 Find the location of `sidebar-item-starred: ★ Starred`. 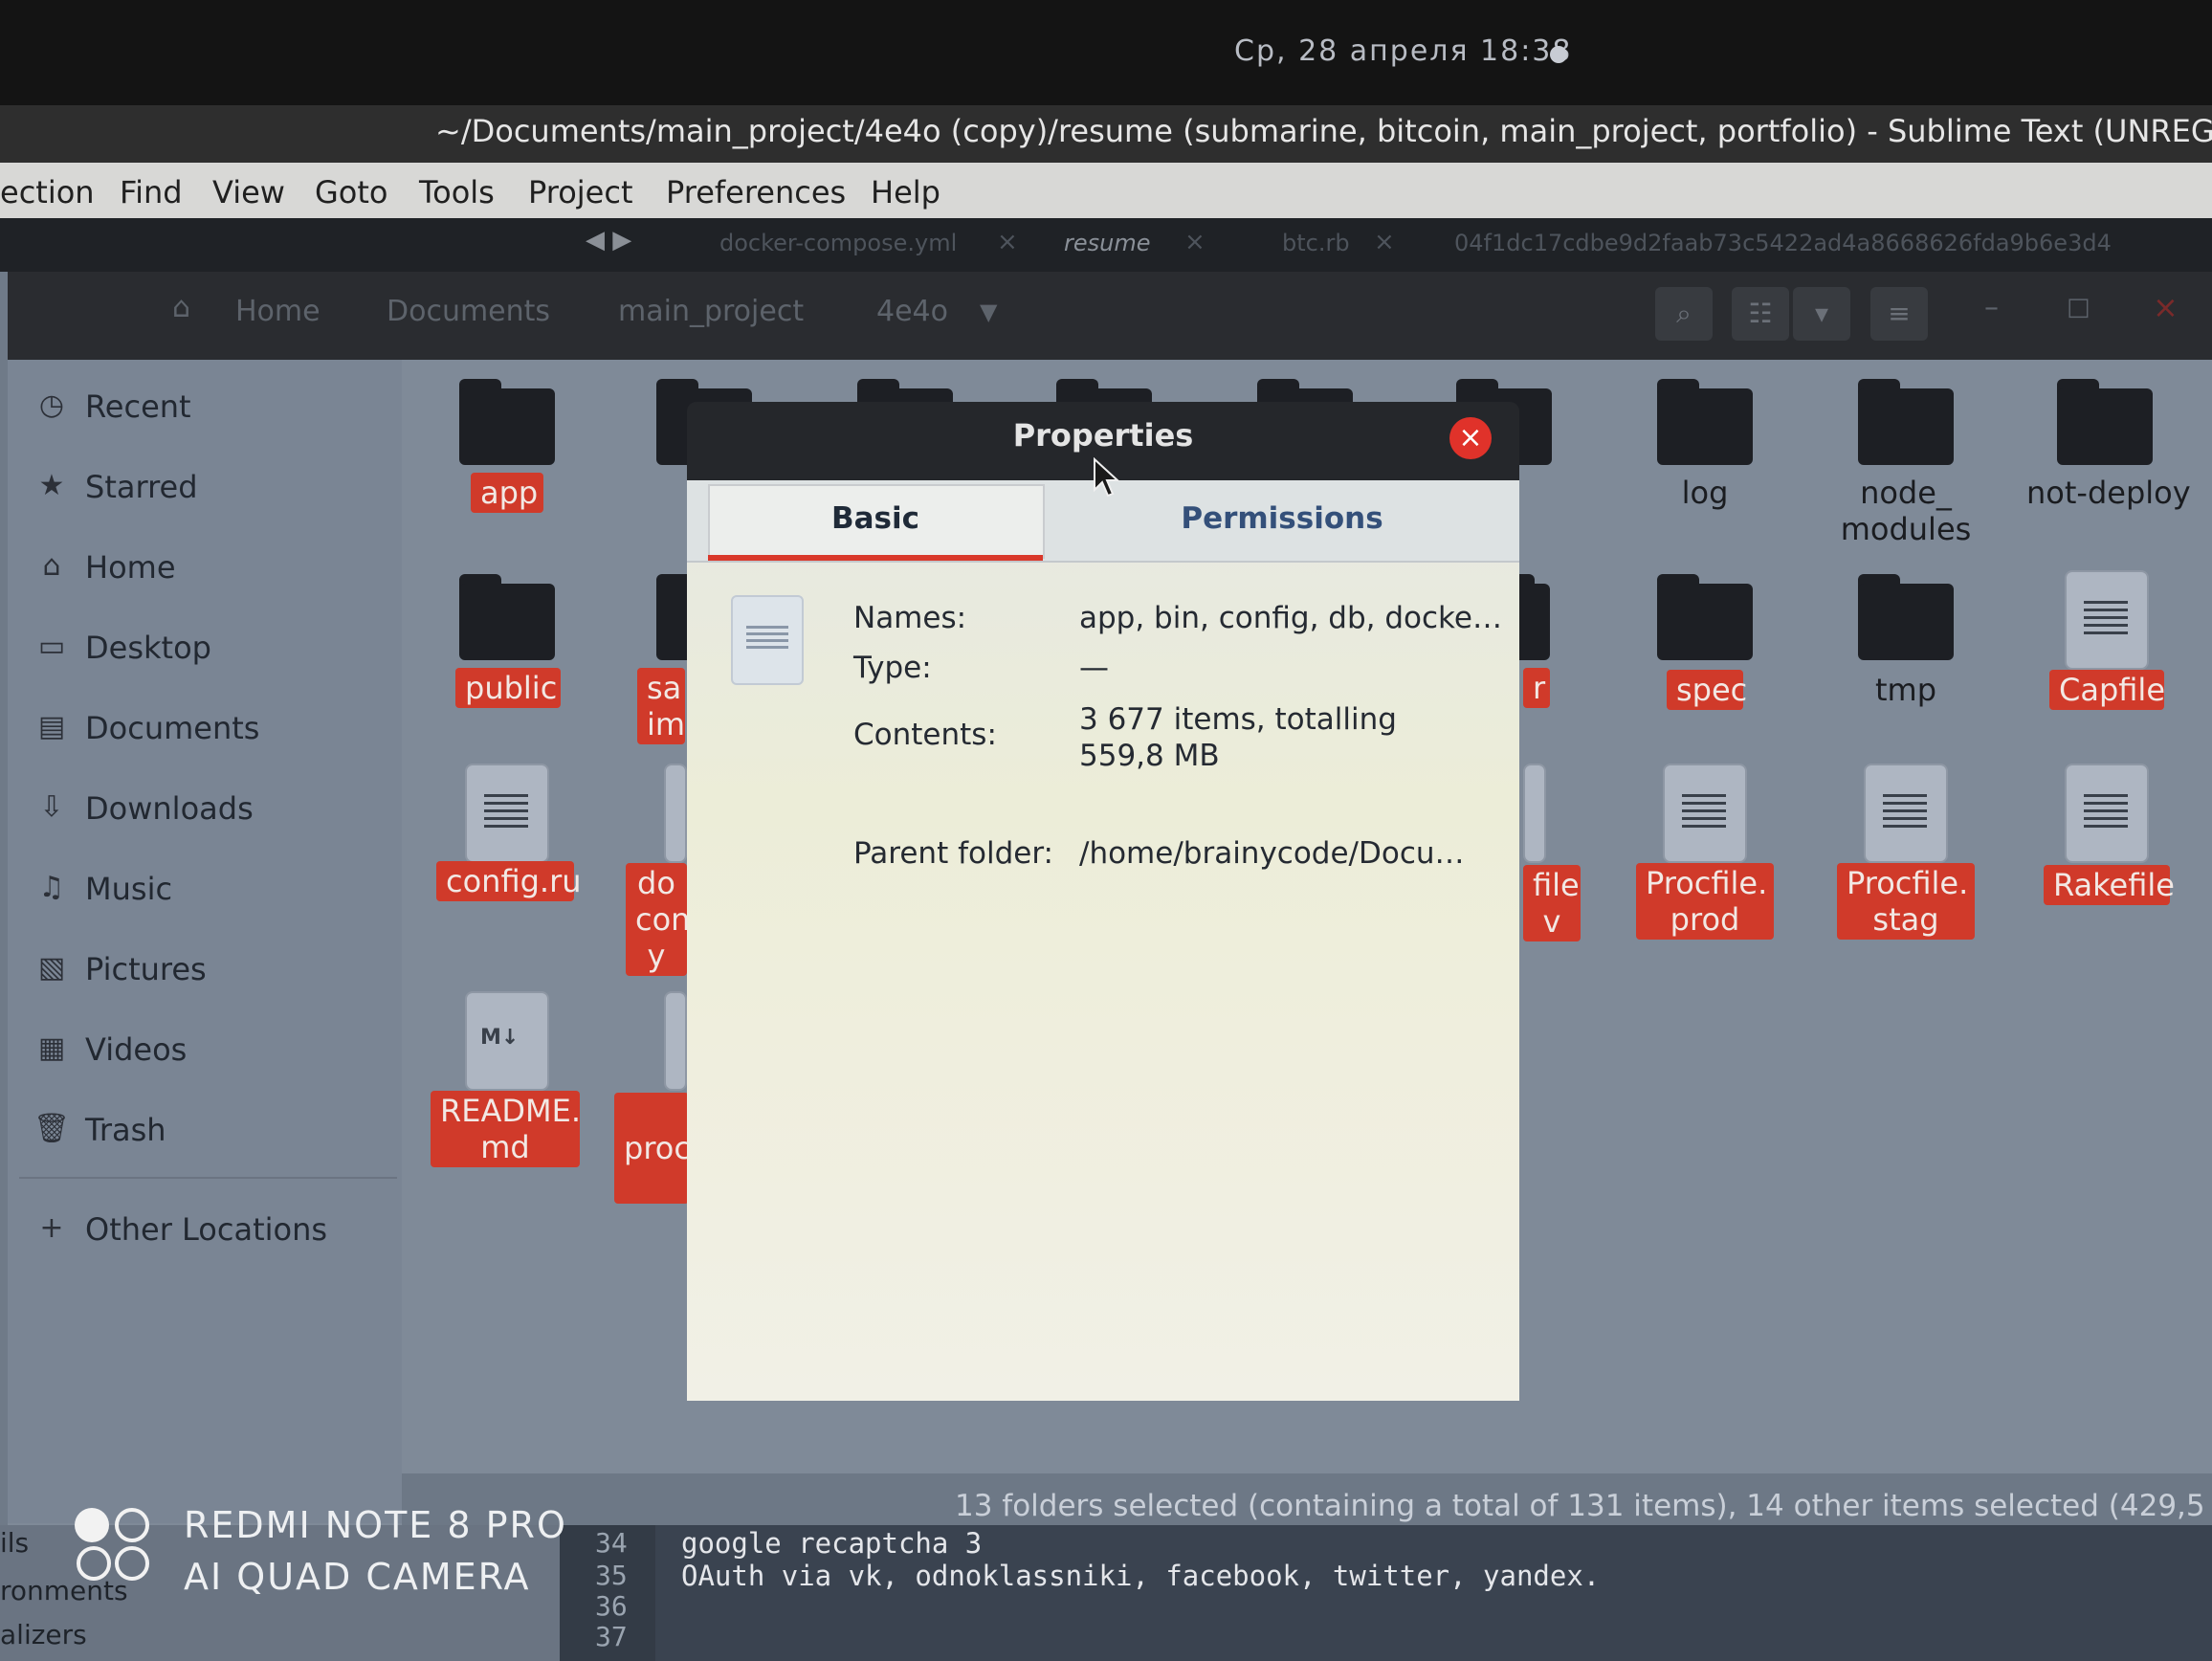

sidebar-item-starred: ★ Starred is located at coordinates (214, 487).